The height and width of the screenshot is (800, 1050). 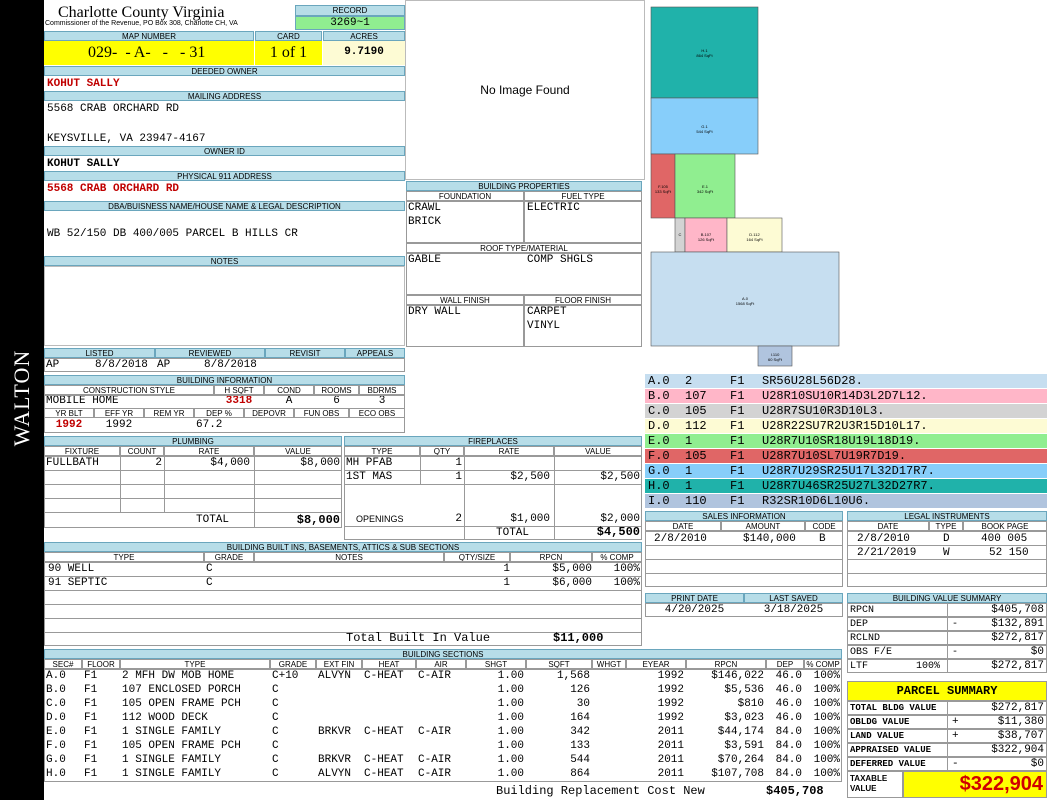 I want to click on sketch-code-cell: 1, so click(x=689, y=486).